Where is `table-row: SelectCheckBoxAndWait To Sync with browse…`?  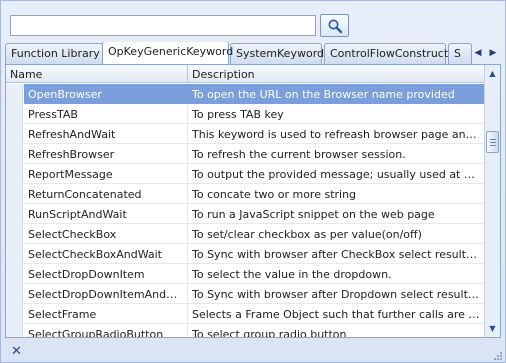 table-row: SelectCheckBoxAndWait To Sync with browse… is located at coordinates (245, 254).